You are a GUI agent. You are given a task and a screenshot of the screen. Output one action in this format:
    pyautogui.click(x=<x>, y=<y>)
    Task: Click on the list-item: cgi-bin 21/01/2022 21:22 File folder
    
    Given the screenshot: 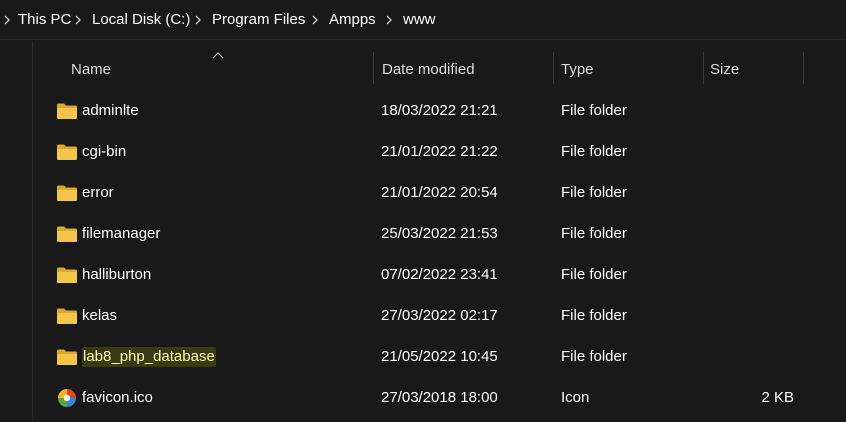 What is the action you would take?
    pyautogui.click(x=437, y=152)
    